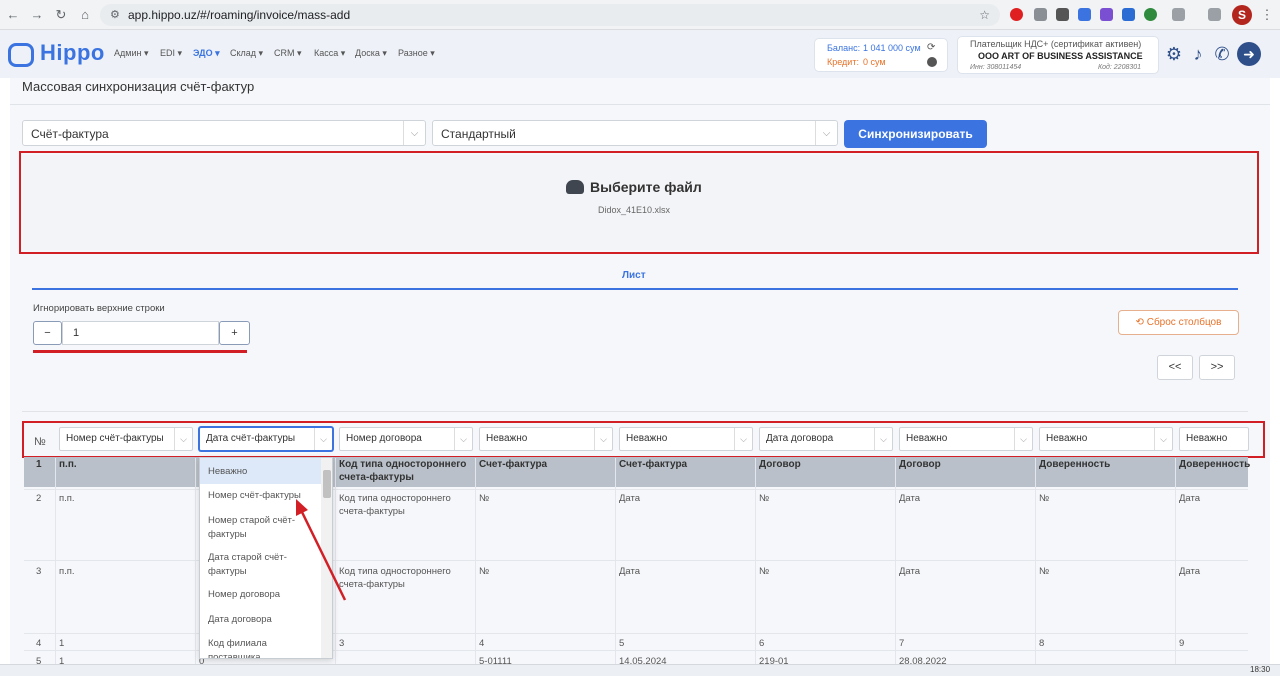 The image size is (1280, 676). I want to click on os-taskbar: 18:30, so click(640, 670).